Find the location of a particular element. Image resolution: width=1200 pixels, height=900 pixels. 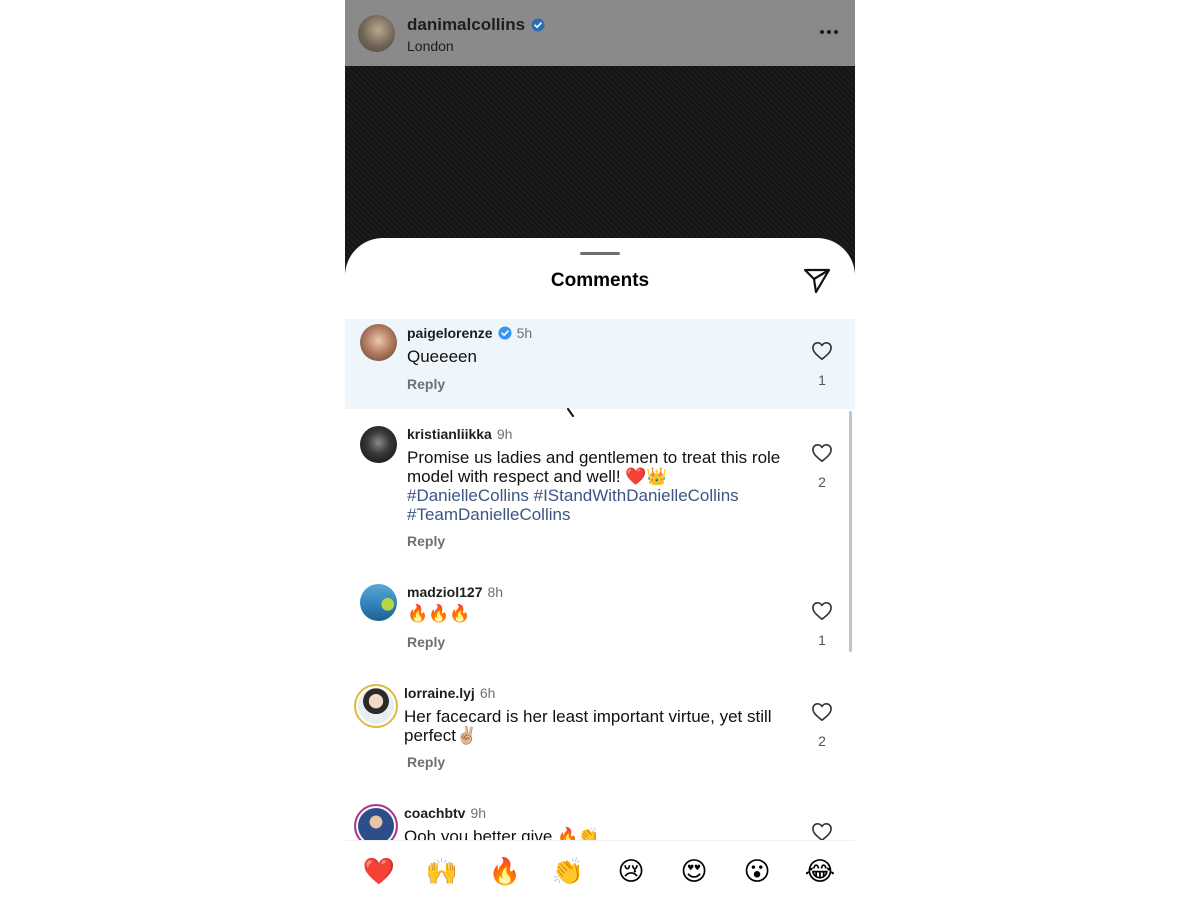

loading-spinner is located at coordinates (571, 411).